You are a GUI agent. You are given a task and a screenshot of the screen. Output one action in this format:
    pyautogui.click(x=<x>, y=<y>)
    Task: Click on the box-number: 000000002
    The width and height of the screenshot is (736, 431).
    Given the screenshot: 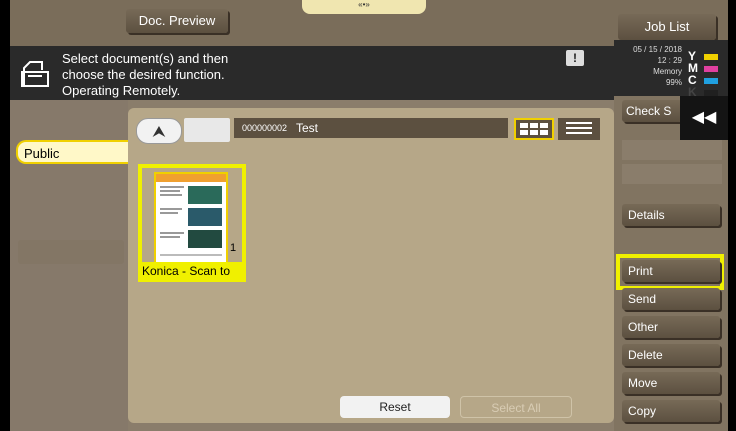 What is the action you would take?
    pyautogui.click(x=265, y=128)
    